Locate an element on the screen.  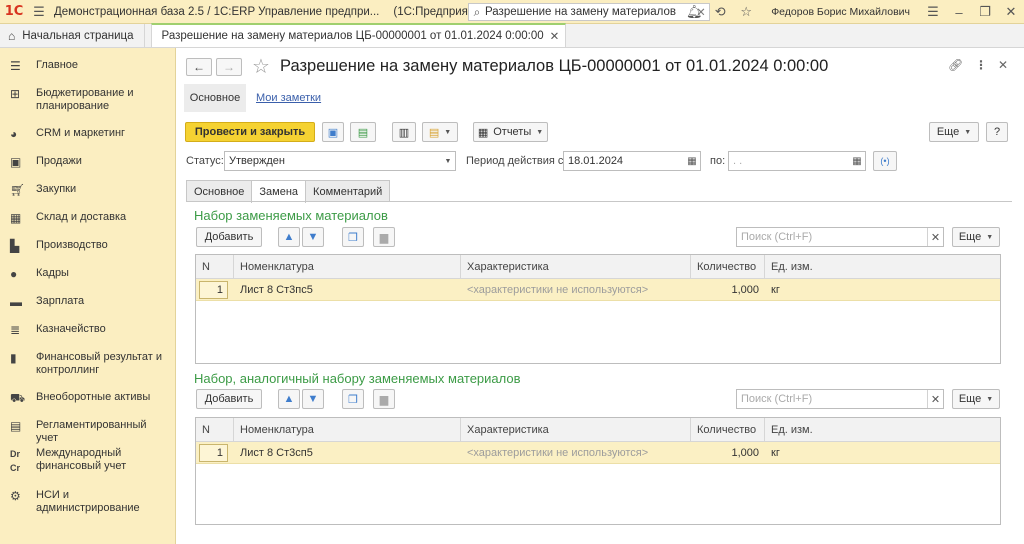
sidebar-item-sales: ▣ Продажи is located at coordinates (44, 162).